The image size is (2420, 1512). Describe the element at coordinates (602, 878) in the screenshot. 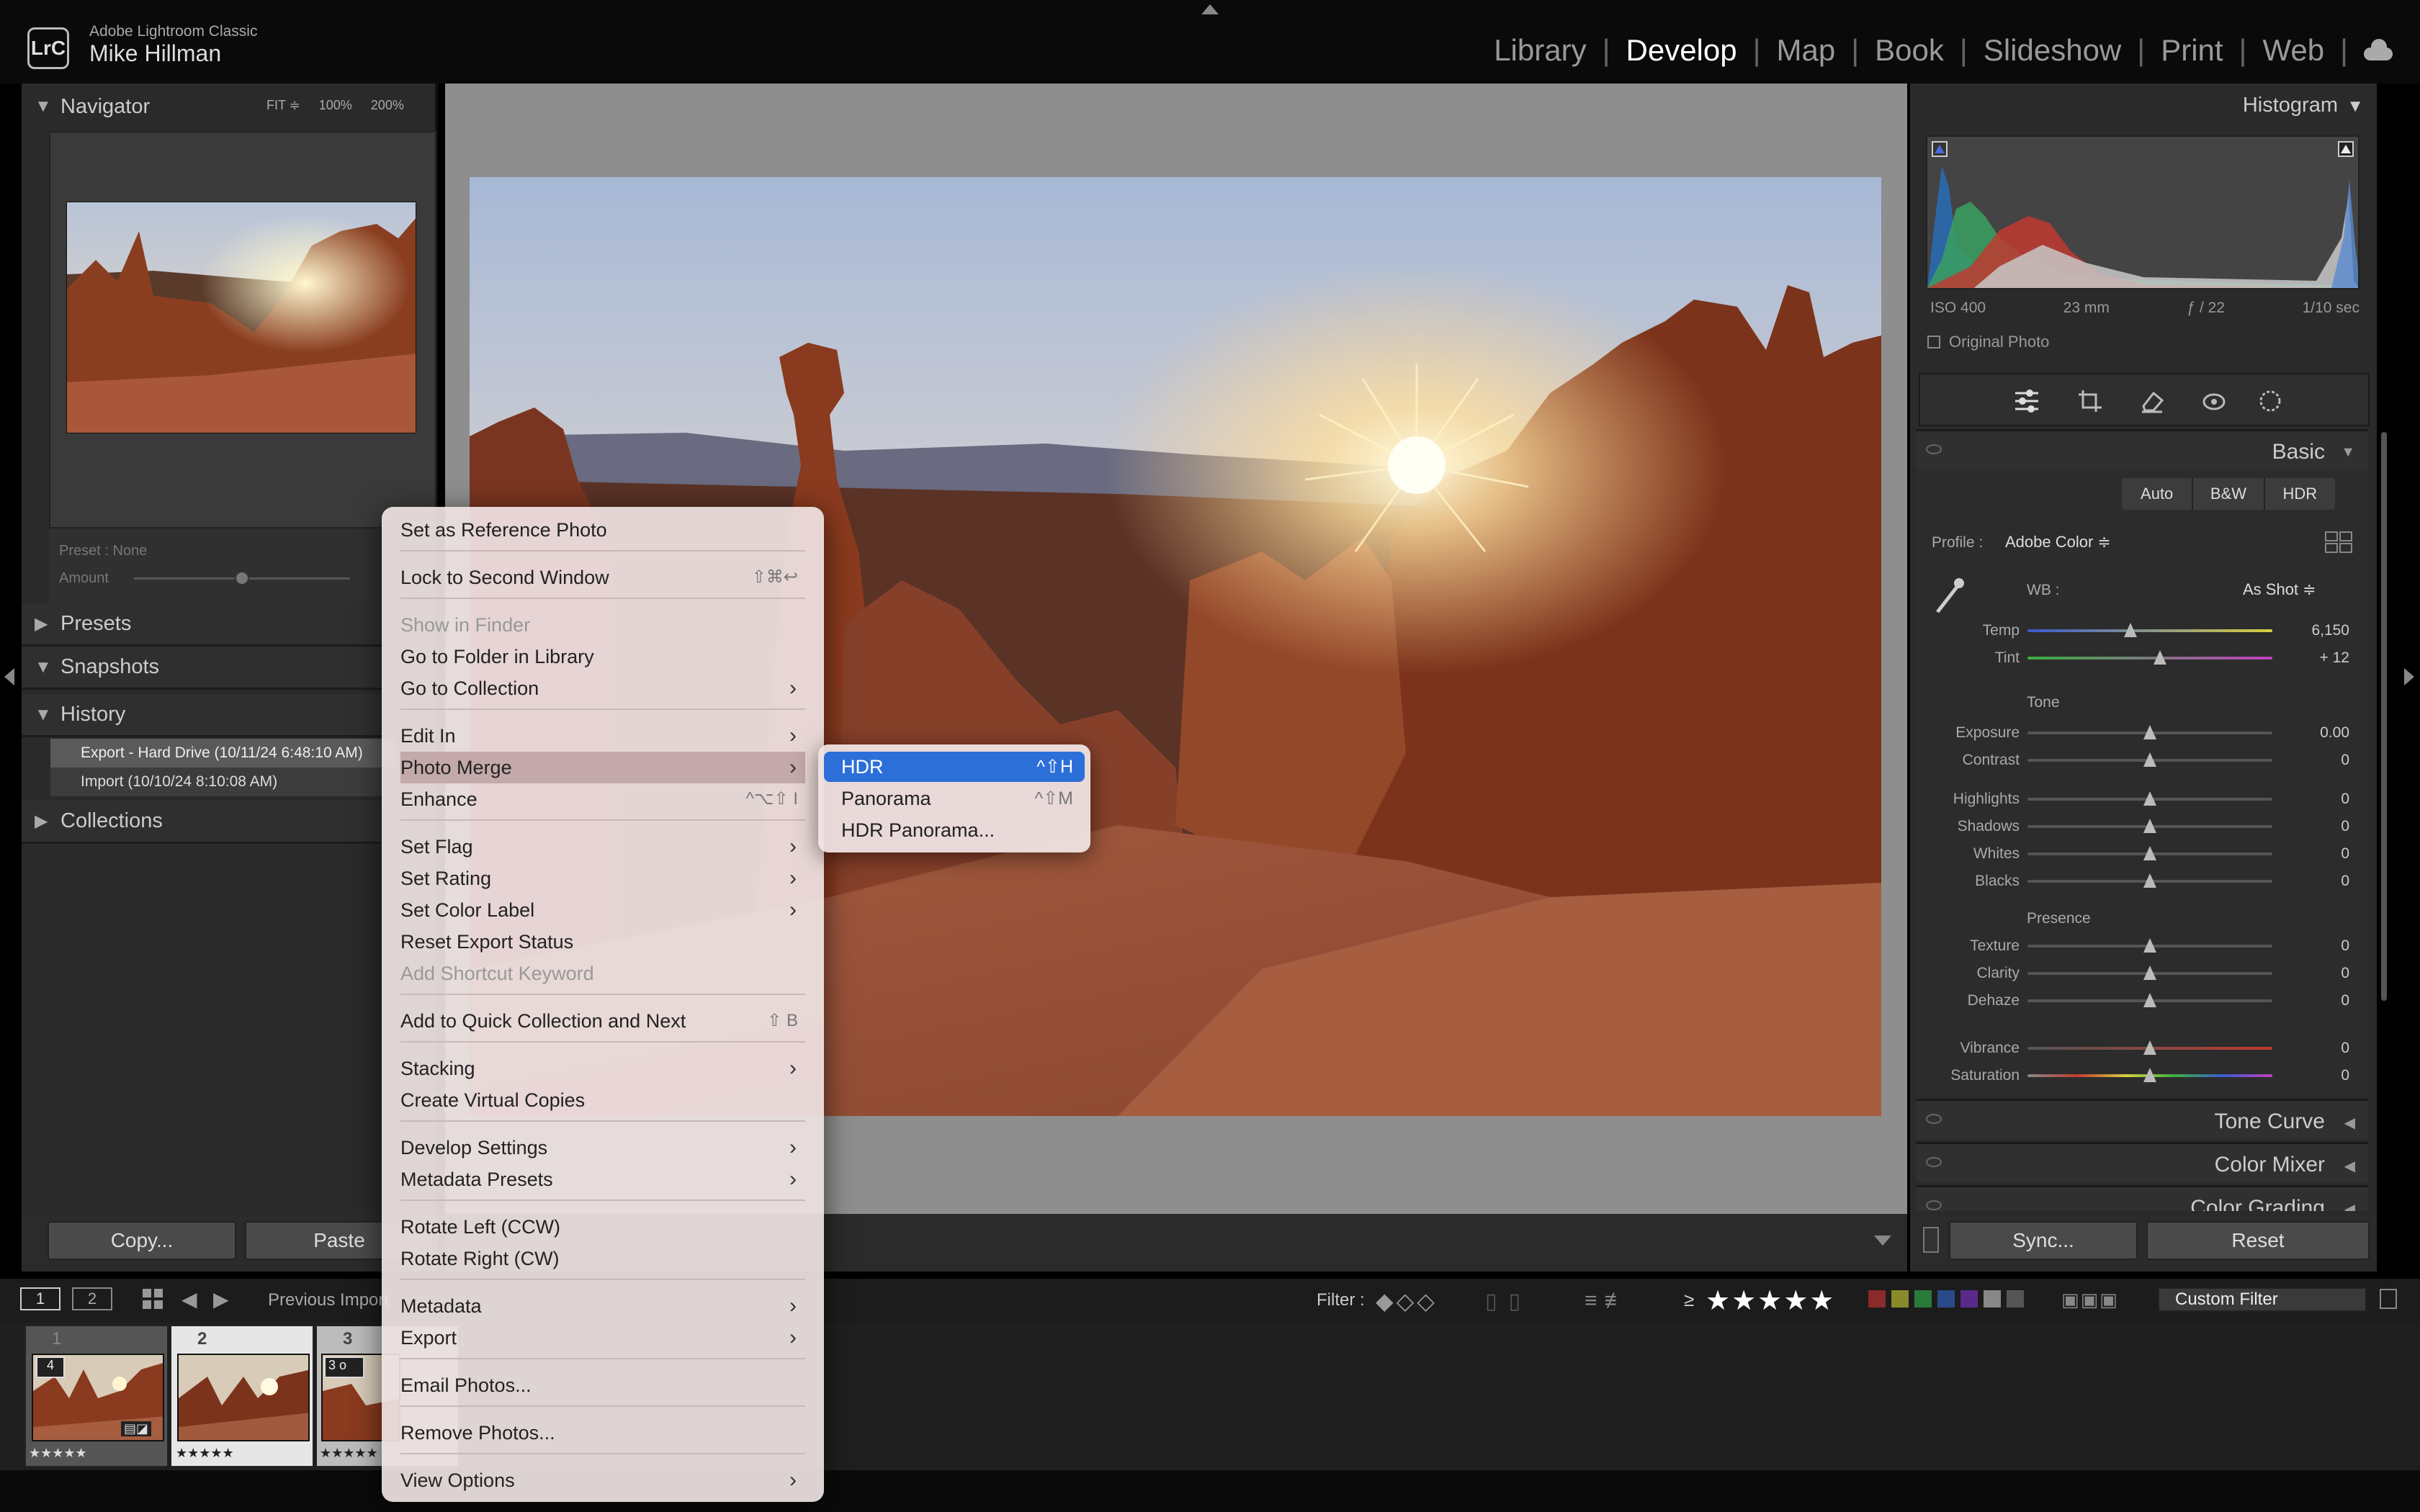

I see `menu-item-set-rating: Set Rating ›` at that location.